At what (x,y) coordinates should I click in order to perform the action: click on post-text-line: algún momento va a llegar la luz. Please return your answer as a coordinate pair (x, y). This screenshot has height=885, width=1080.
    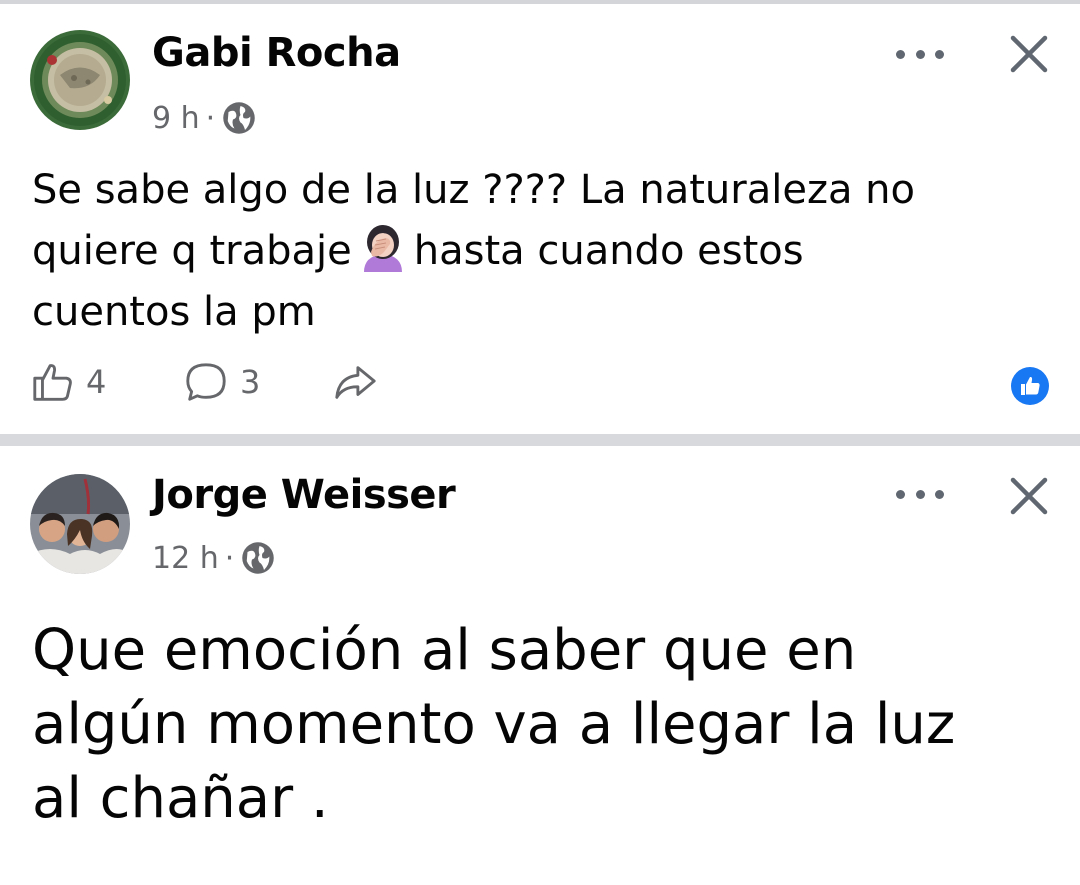
    Looking at the image, I should click on (494, 724).